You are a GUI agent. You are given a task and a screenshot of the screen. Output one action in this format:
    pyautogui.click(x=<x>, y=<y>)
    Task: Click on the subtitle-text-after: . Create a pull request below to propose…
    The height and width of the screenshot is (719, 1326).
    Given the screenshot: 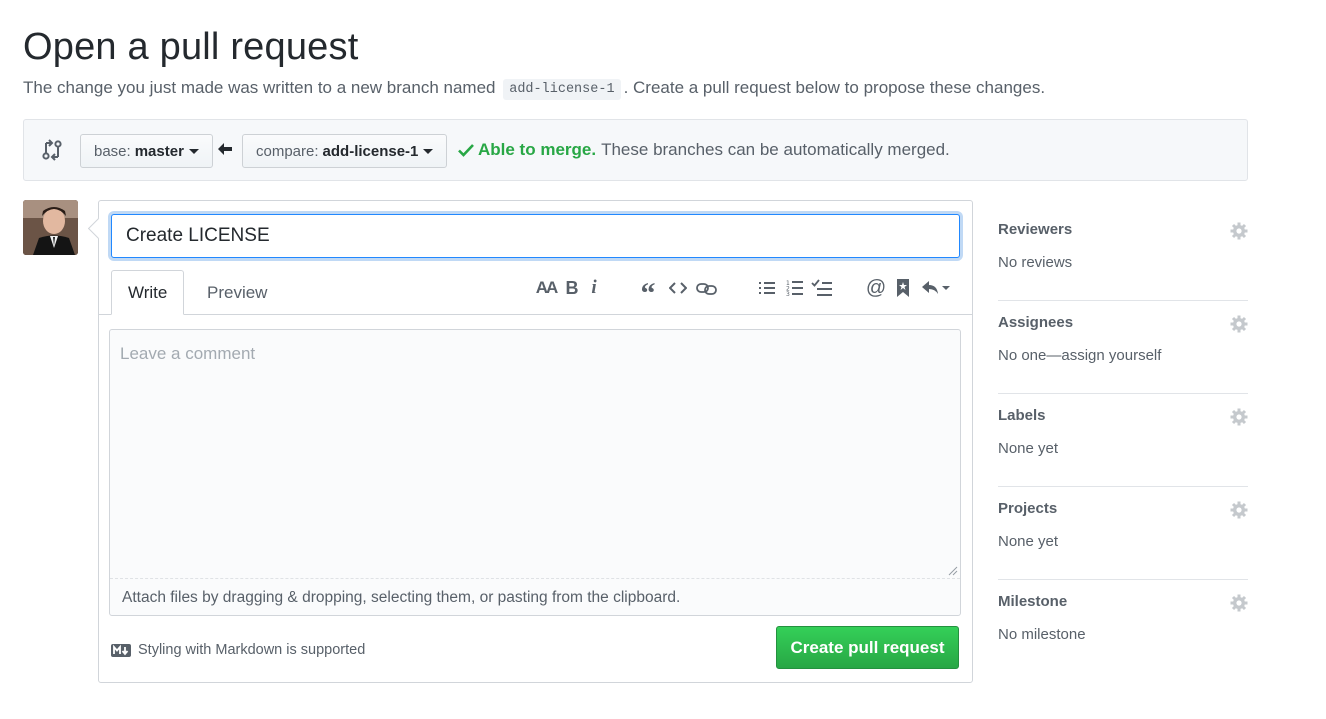 What is the action you would take?
    pyautogui.click(x=834, y=87)
    